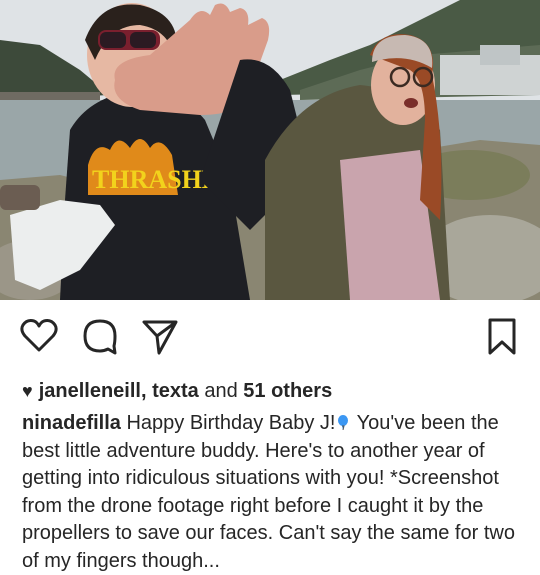 The height and width of the screenshot is (575, 540). Describe the element at coordinates (119, 391) in the screenshot. I see `likes-users: janelleneill, texta` at that location.